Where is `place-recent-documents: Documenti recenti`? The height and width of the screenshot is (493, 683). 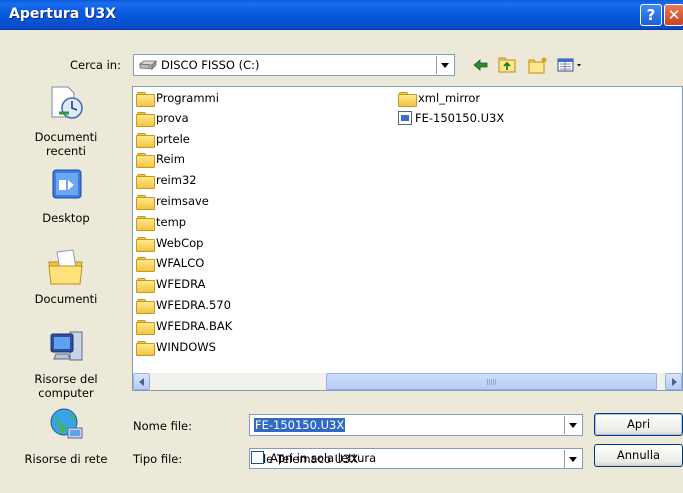 place-recent-documents: Documenti recenti is located at coordinates (66, 124).